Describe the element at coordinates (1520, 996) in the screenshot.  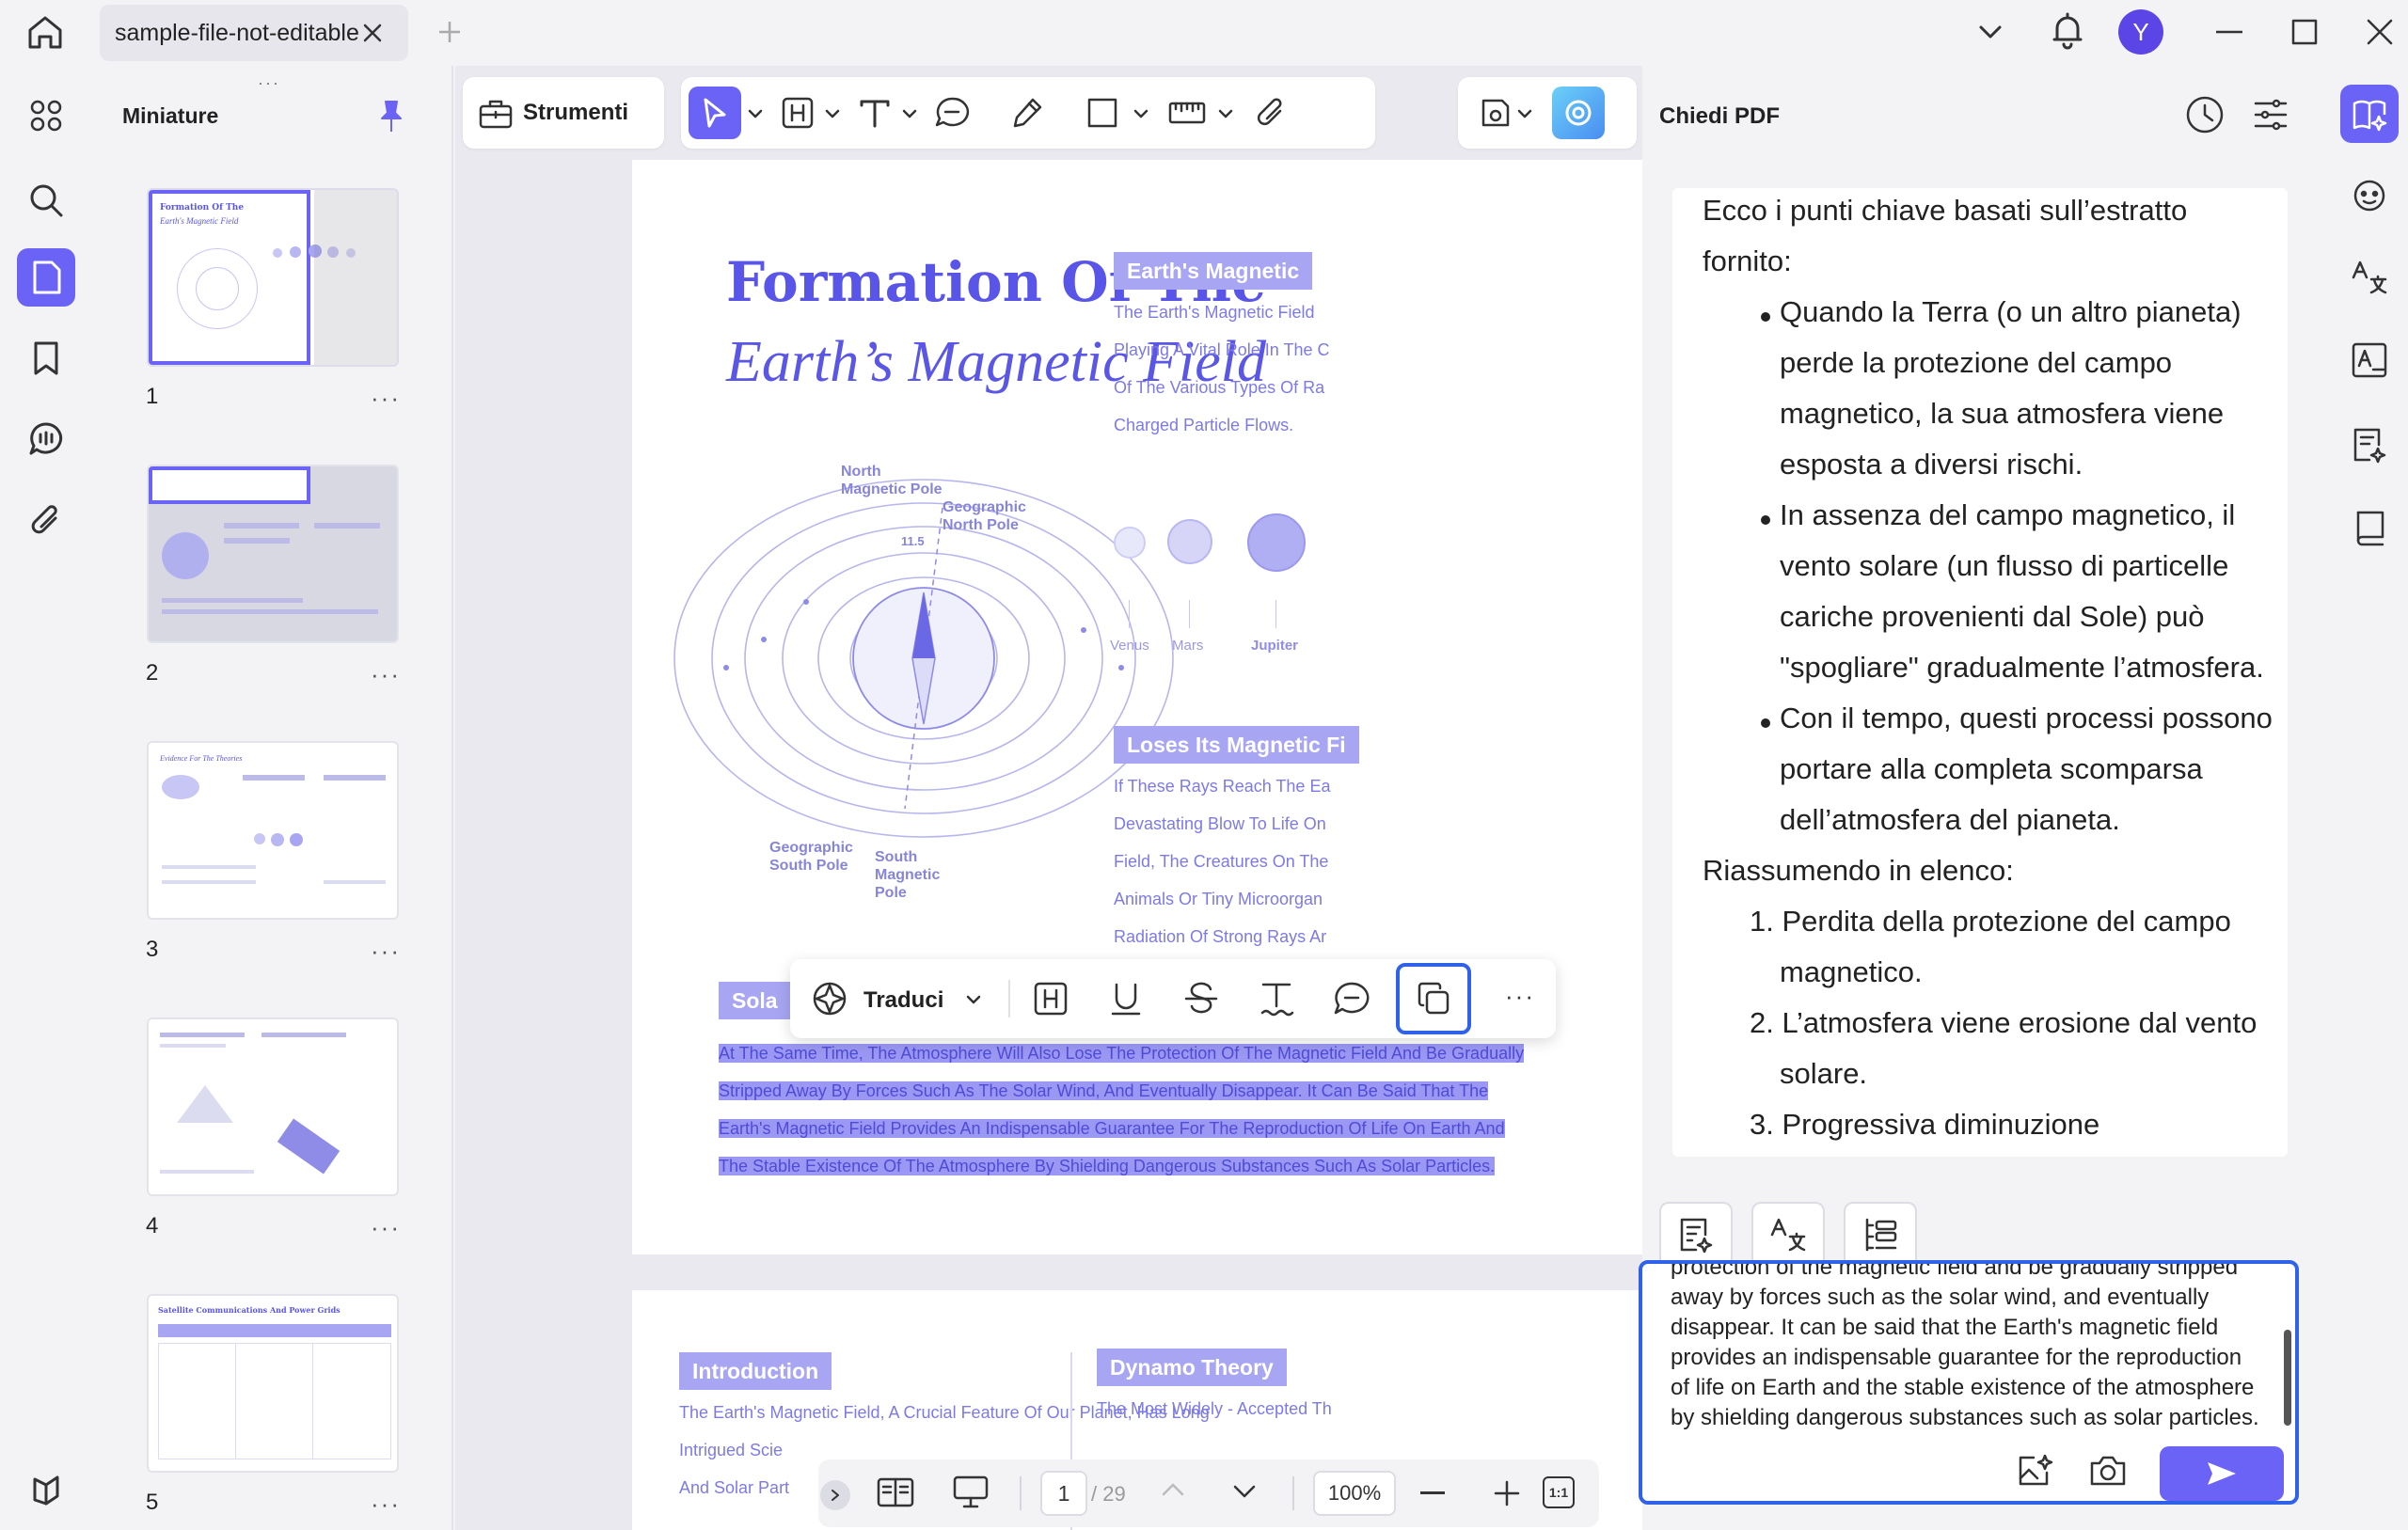
I see `more-options-button: ···` at that location.